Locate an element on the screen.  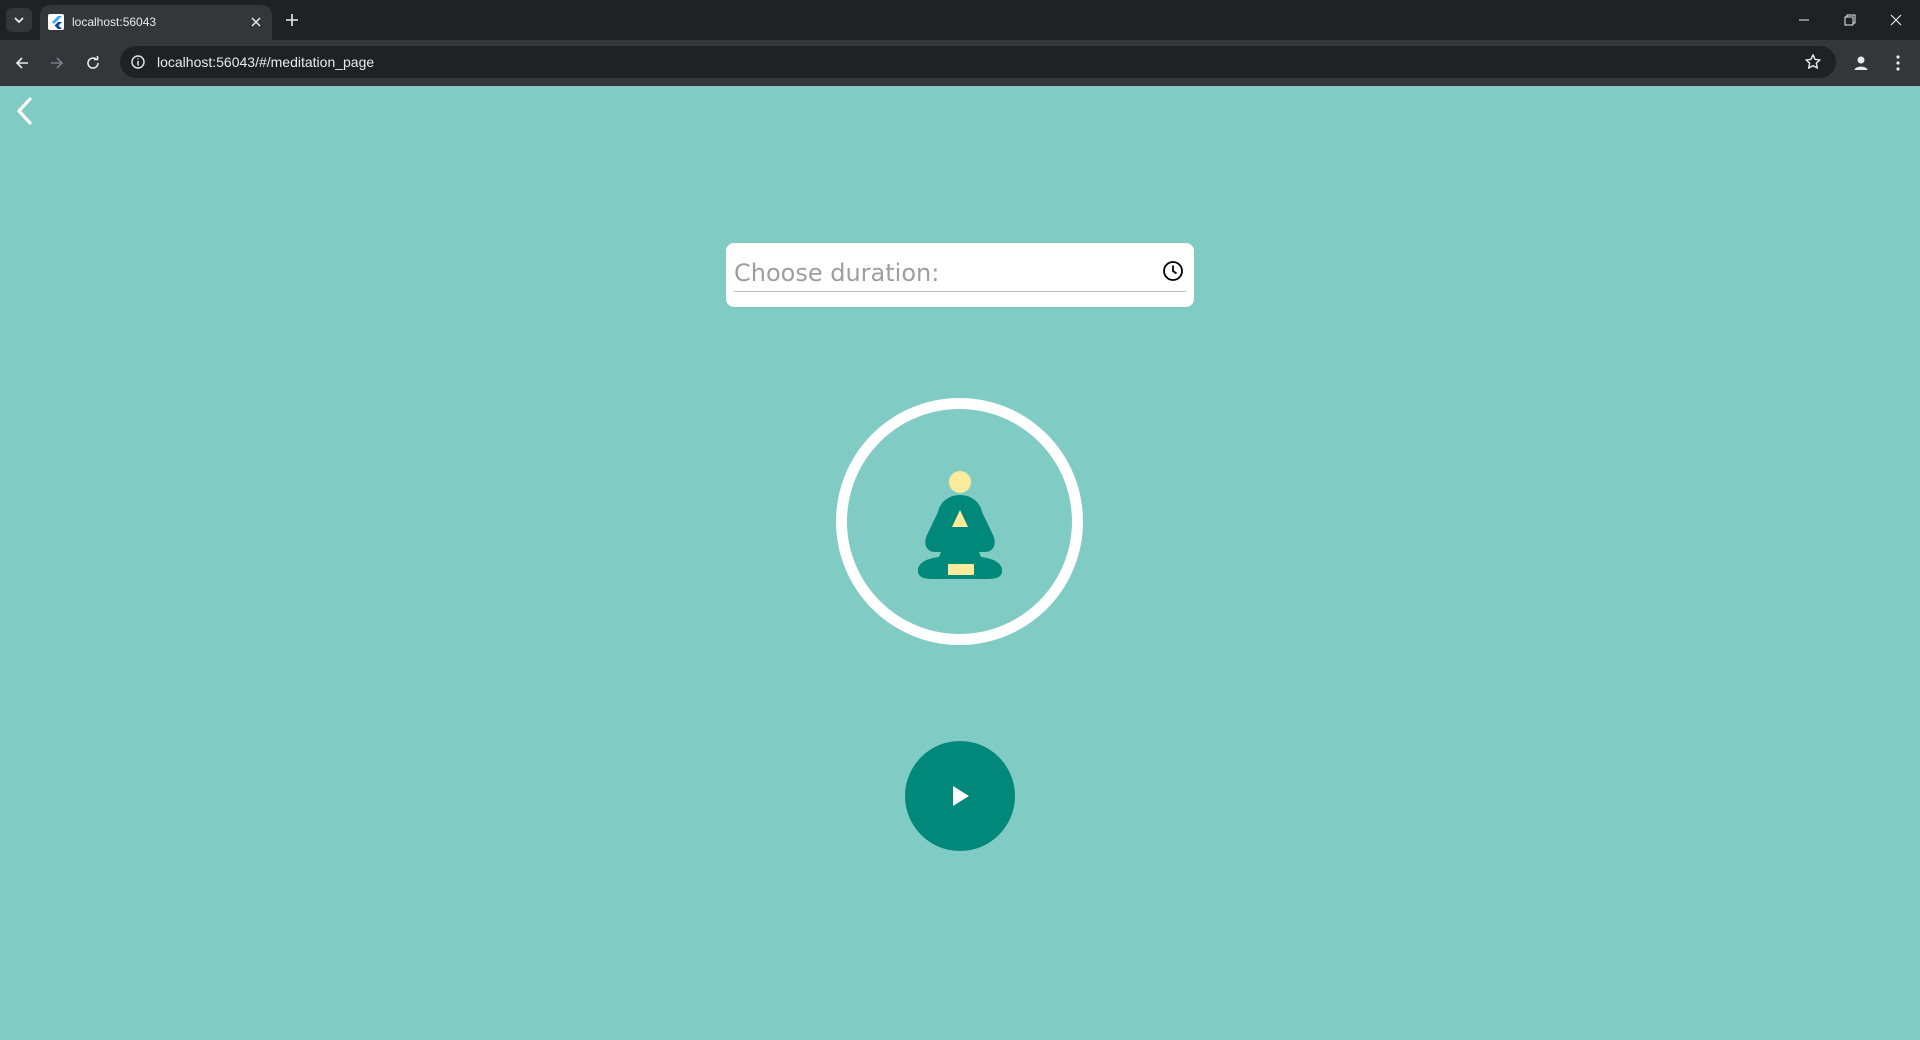
arrow-right-icon is located at coordinates (57, 63).